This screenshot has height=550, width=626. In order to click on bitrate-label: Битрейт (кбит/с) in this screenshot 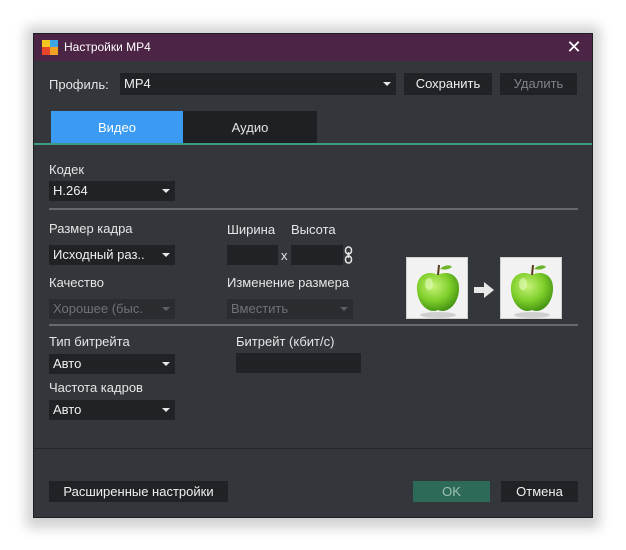, I will do `click(285, 341)`.